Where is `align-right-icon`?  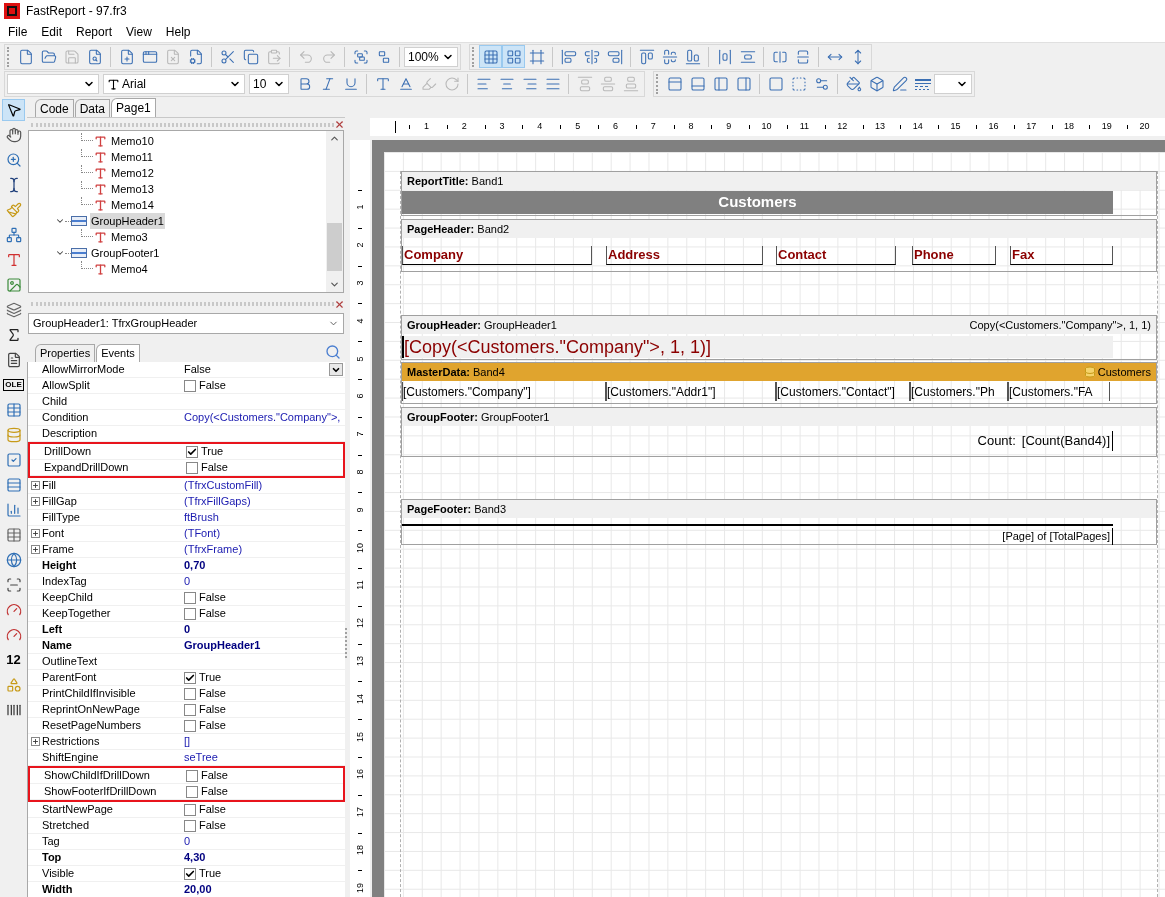
align-right-icon is located at coordinates (614, 56).